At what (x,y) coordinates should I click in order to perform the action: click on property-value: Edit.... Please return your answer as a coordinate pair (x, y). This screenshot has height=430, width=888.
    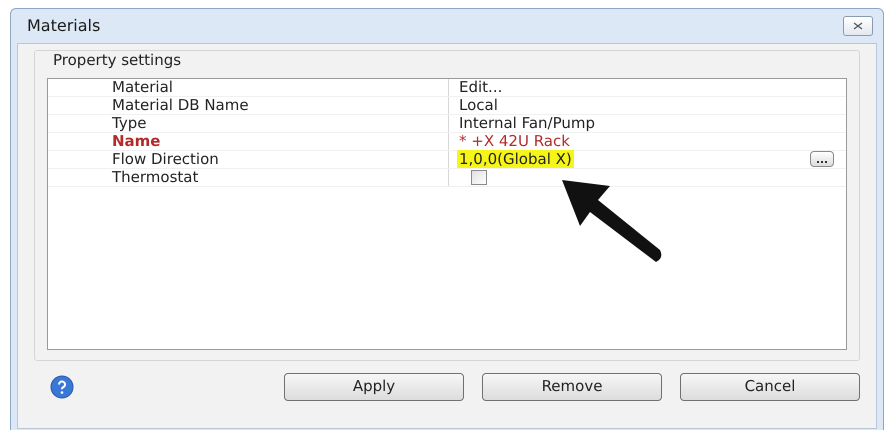
    Looking at the image, I should click on (481, 87).